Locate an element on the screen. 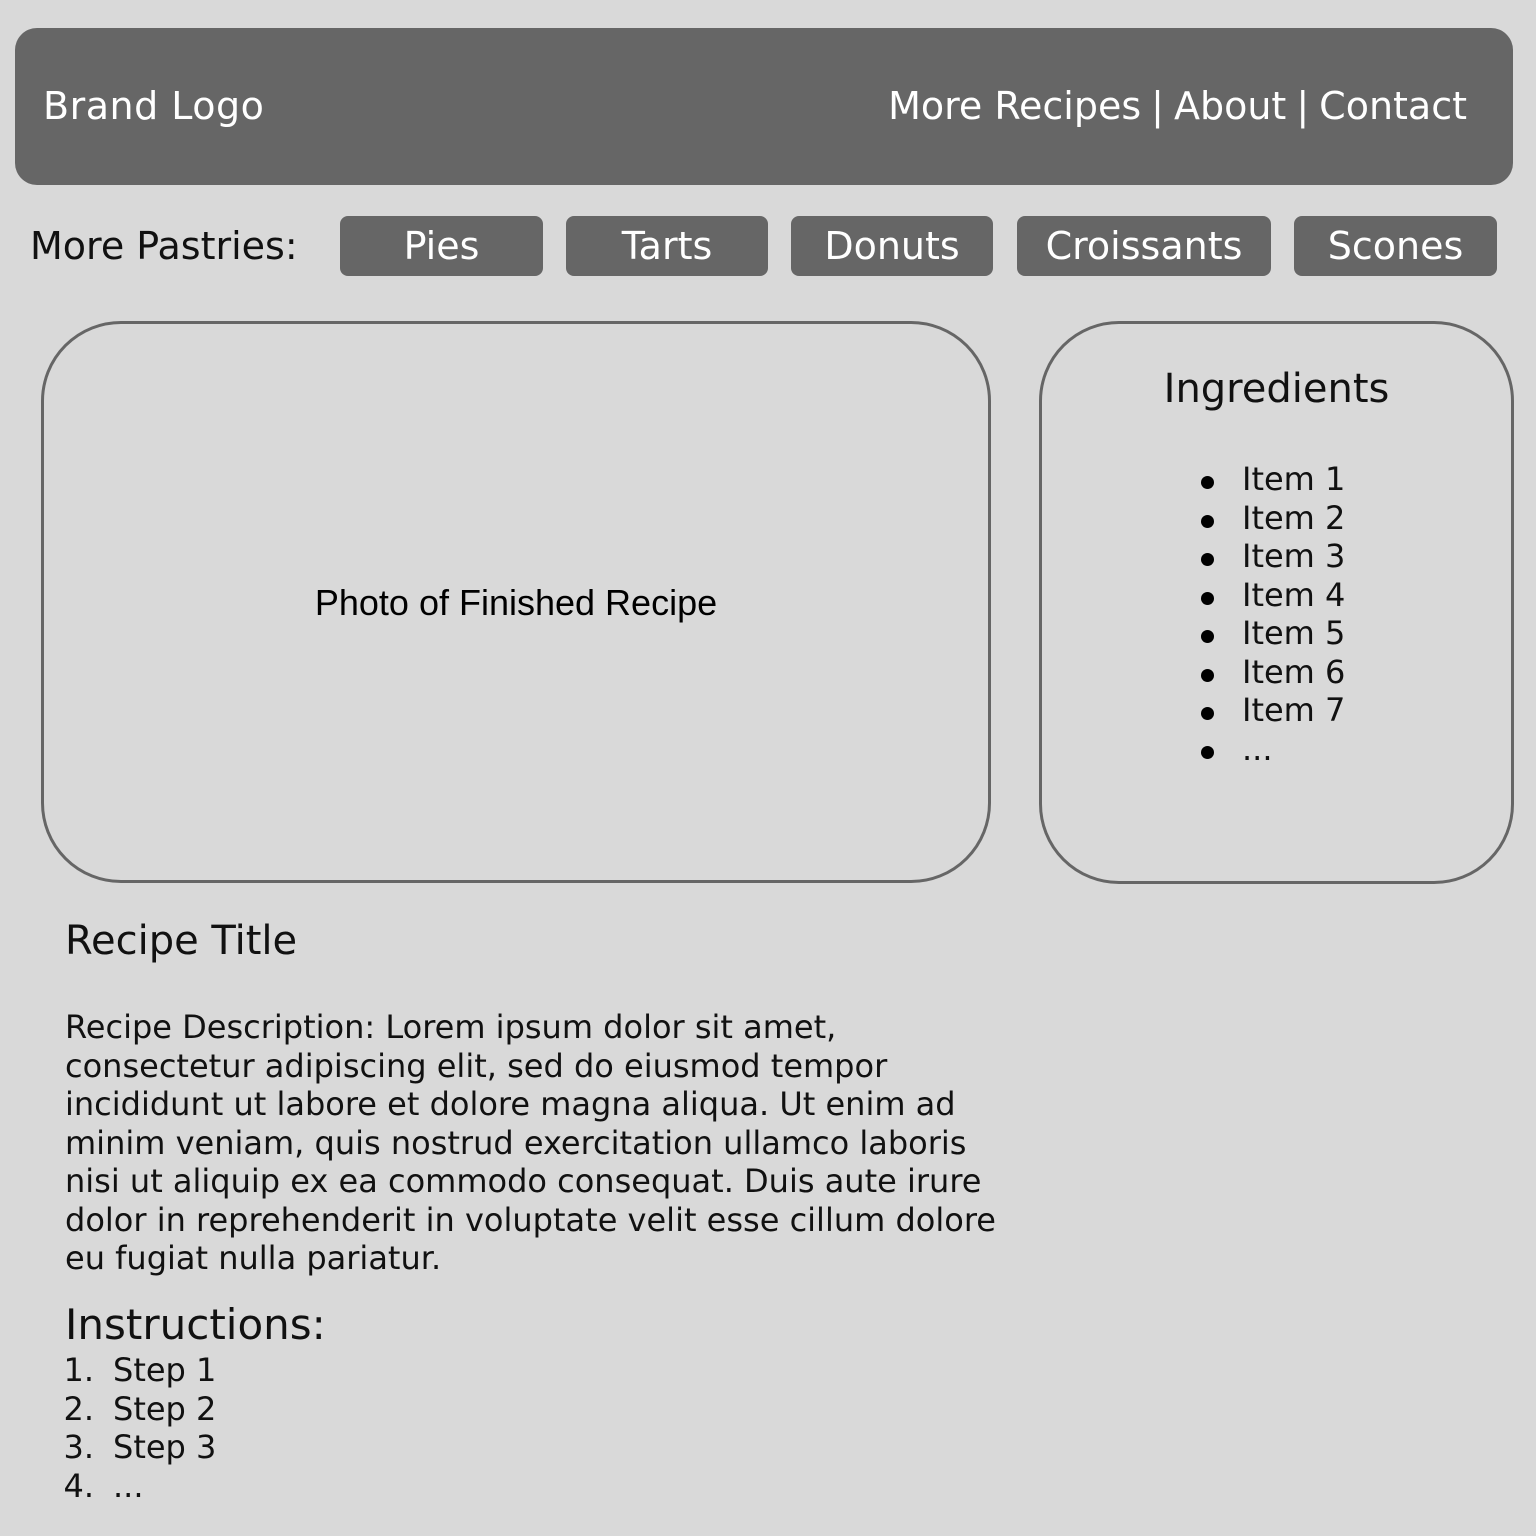 This screenshot has height=1536, width=1536. step-number: 4. is located at coordinates (78, 1485).